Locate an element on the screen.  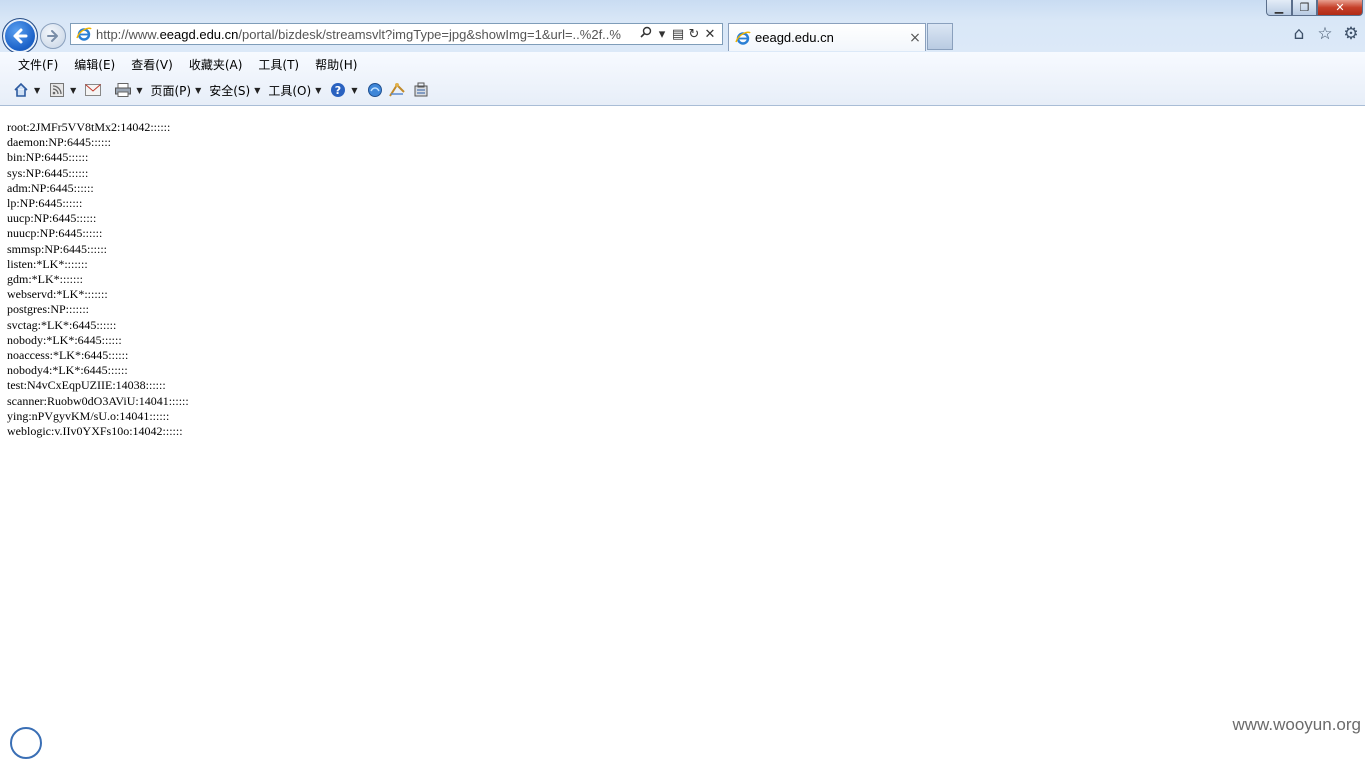
compatibility-view-icon: ▤ is located at coordinates (678, 34).